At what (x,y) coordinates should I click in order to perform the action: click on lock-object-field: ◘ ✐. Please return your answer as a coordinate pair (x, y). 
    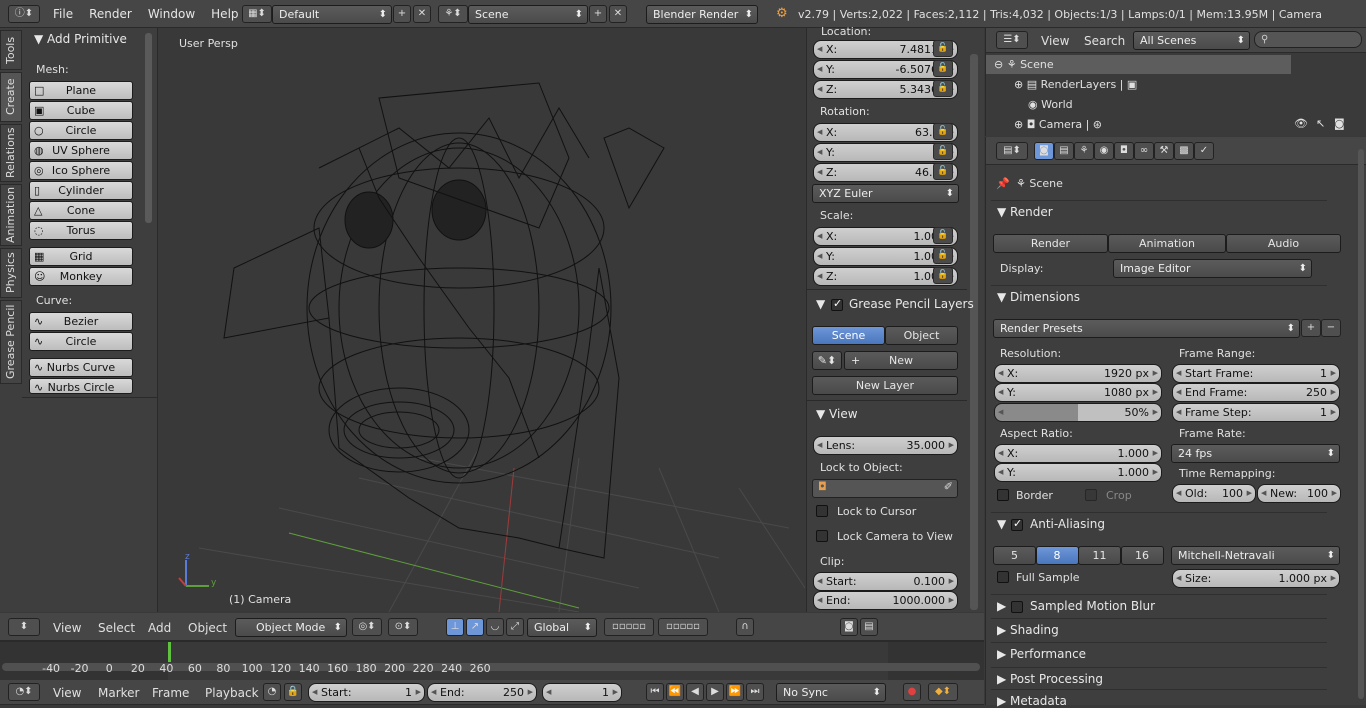
    Looking at the image, I should click on (885, 488).